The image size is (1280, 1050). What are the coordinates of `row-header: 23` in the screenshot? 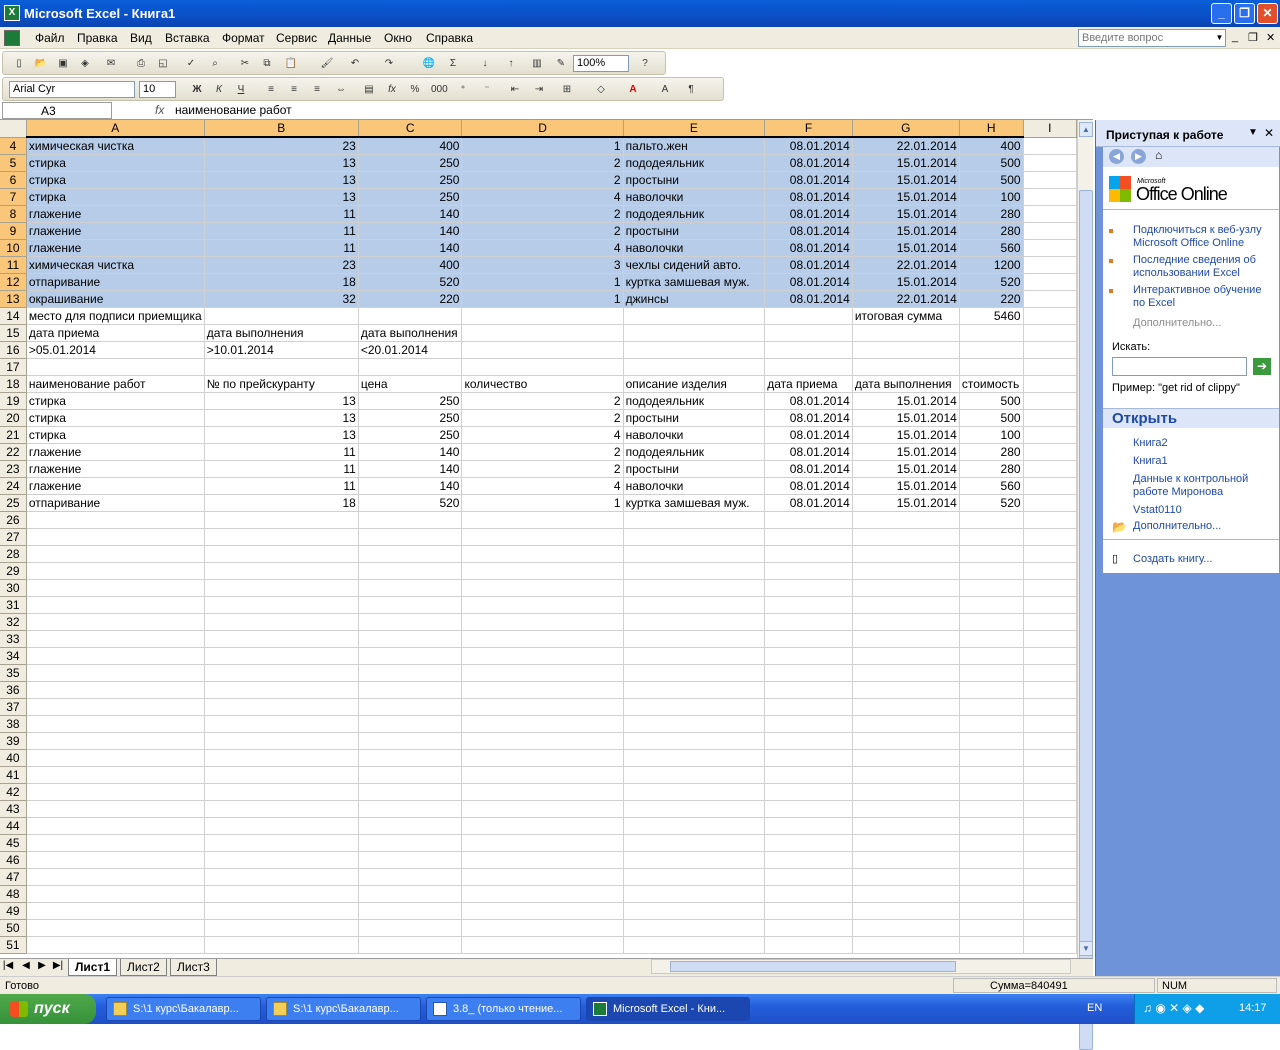 It's located at (13, 469).